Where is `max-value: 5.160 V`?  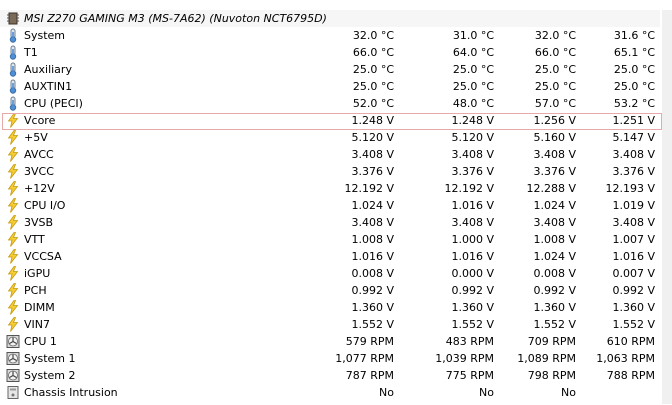 max-value: 5.160 V is located at coordinates (554, 137).